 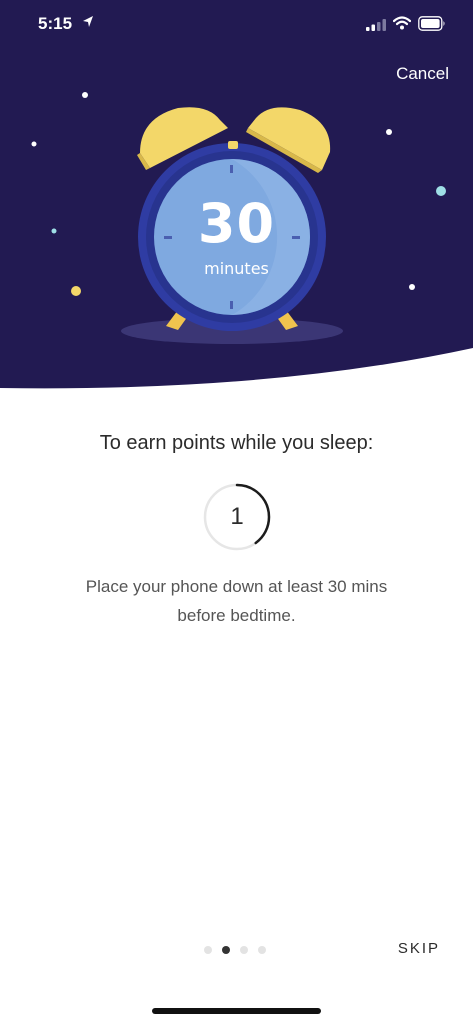 I want to click on clock-minutes-unit: minutes, so click(x=236, y=268).